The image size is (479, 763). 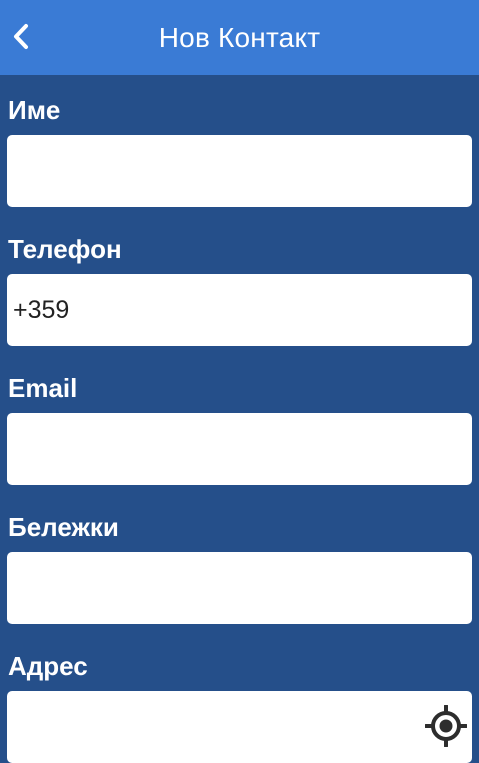 What do you see at coordinates (65, 249) in the screenshot?
I see `phone-label: Телефон` at bounding box center [65, 249].